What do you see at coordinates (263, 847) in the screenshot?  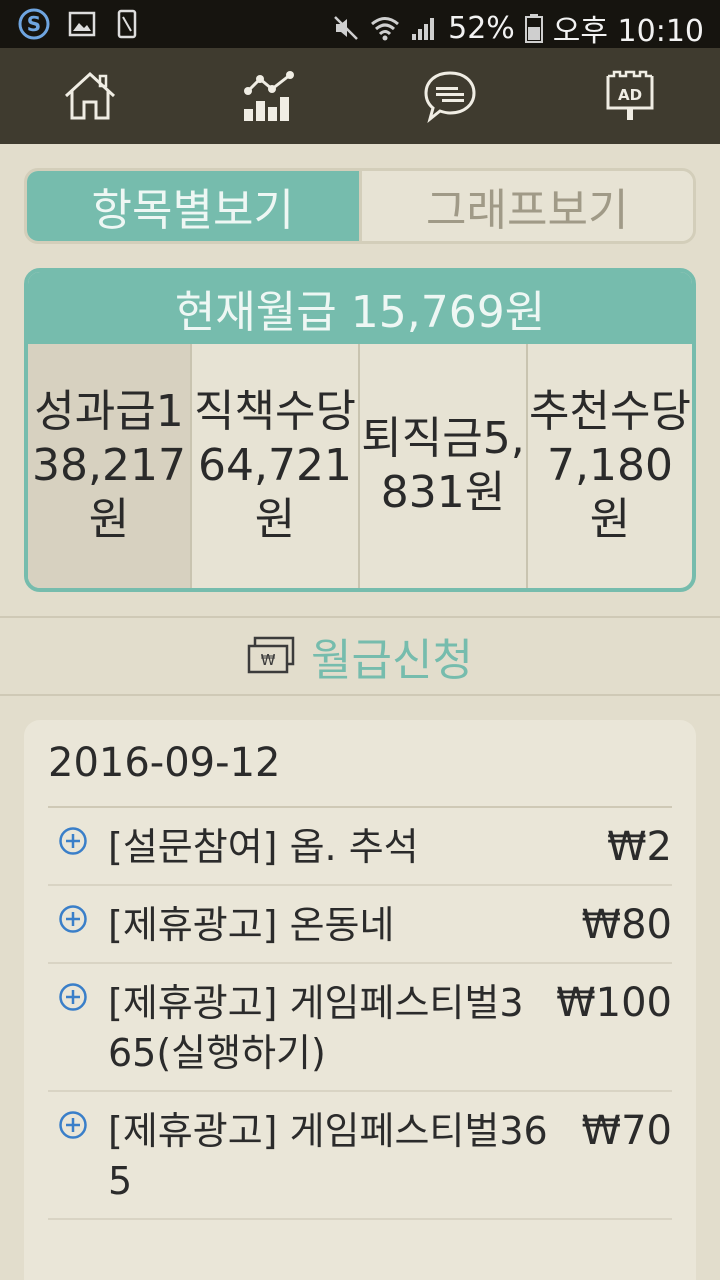 I see `entry-title: [설문참여] 옵. 추석` at bounding box center [263, 847].